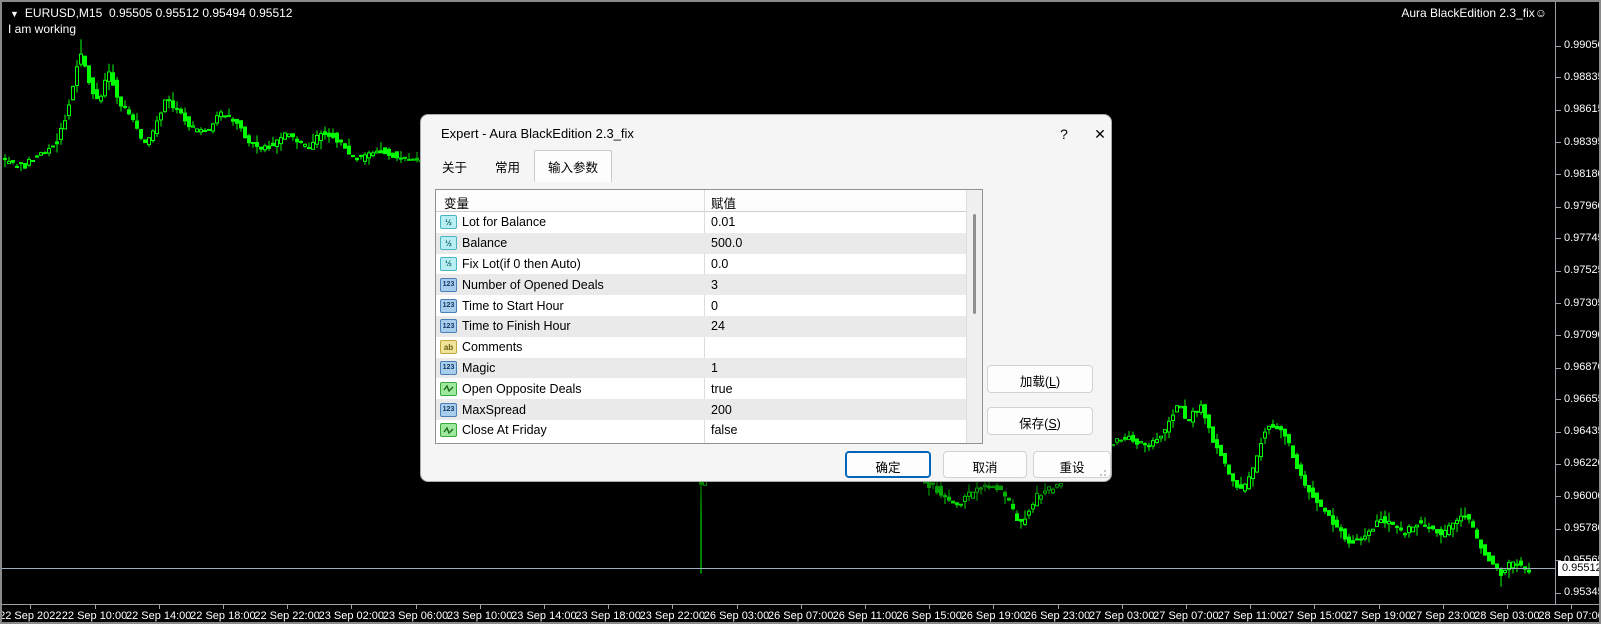  I want to click on param-value: 24, so click(718, 326).